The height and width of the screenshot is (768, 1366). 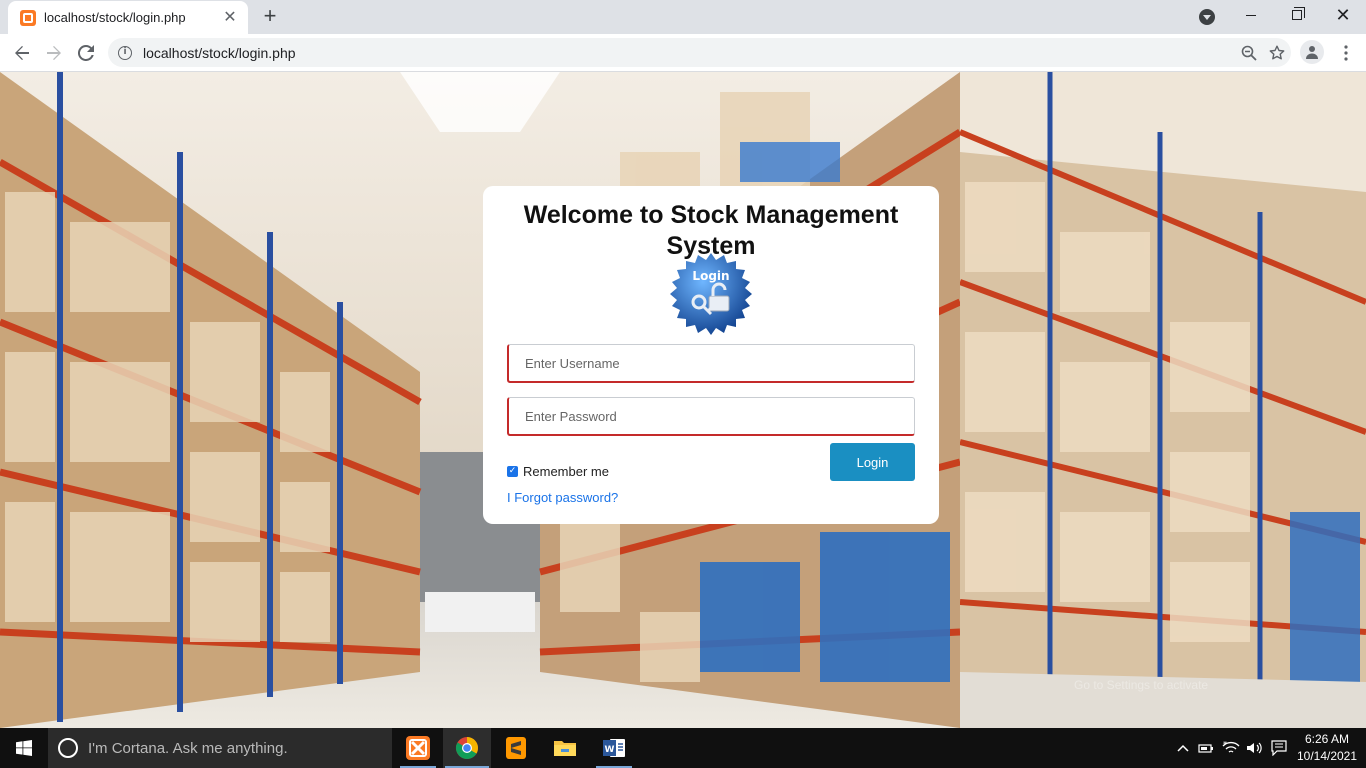 I want to click on forward-button, so click(x=54, y=53).